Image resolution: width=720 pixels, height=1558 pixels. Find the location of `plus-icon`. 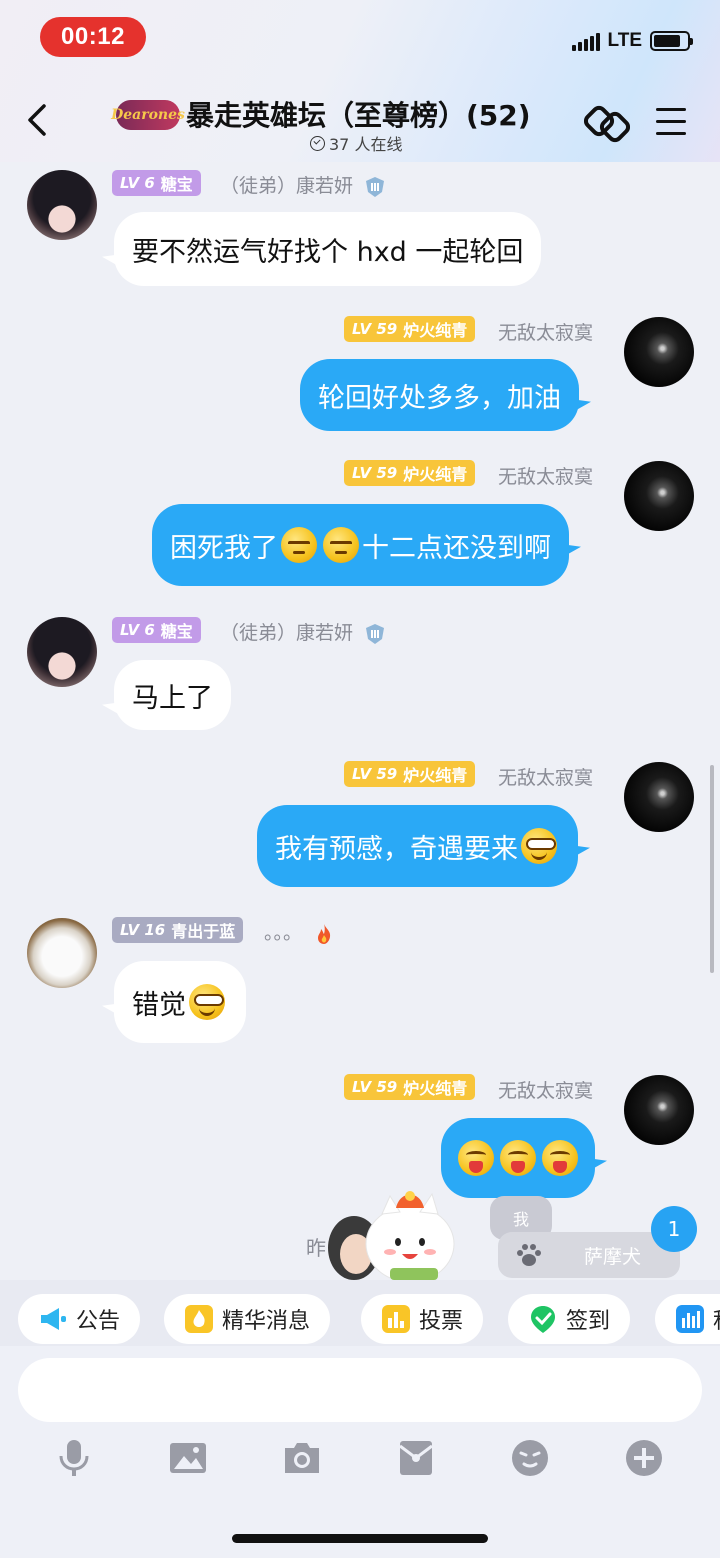

plus-icon is located at coordinates (644, 1458).